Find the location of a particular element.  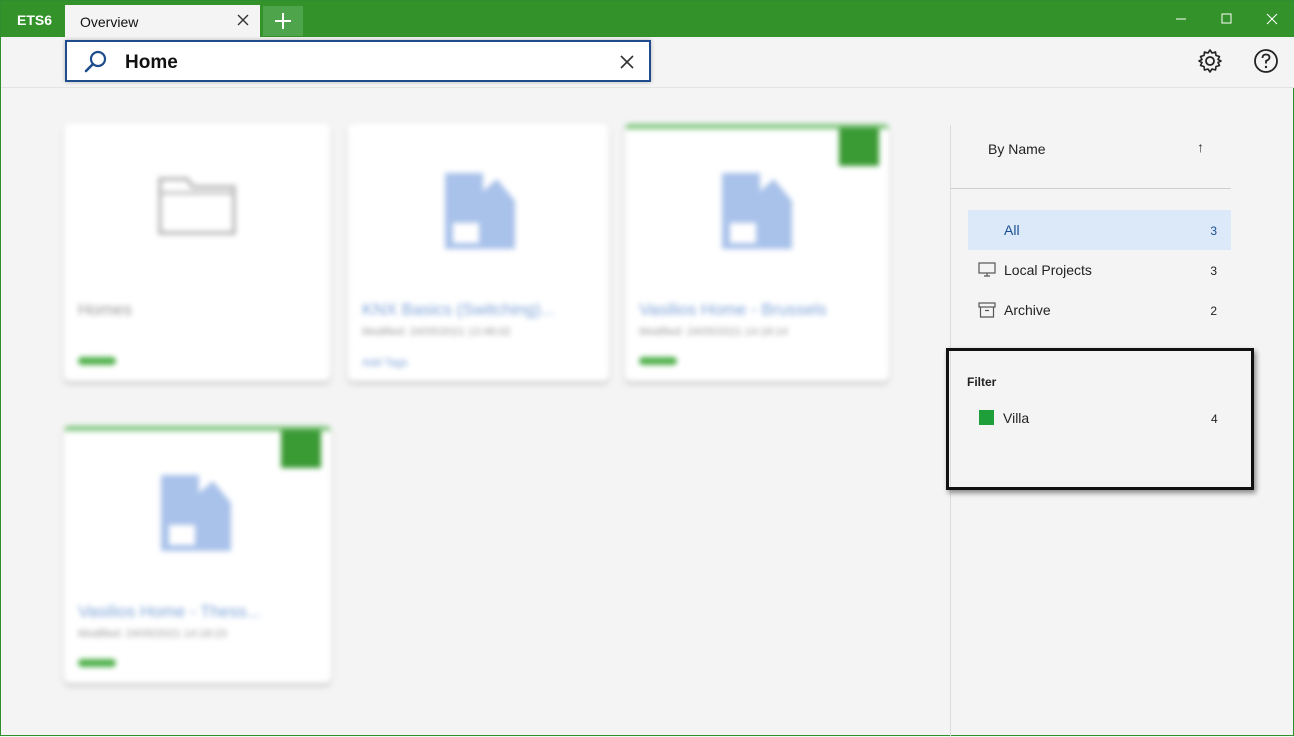

filter-title: Filter is located at coordinates (982, 382).